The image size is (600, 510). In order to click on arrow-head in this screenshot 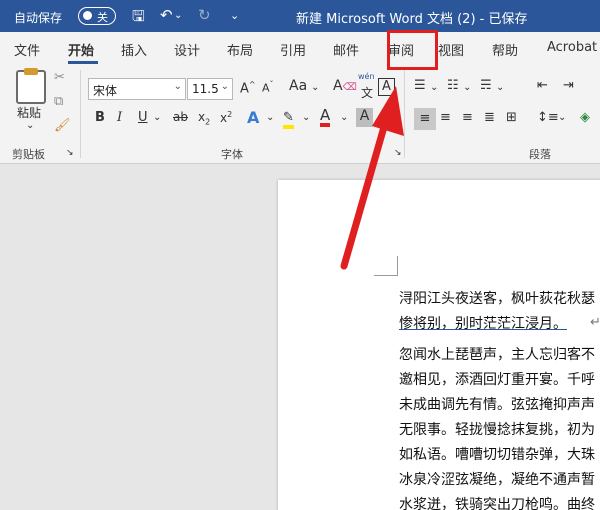, I will do `click(388, 111)`.